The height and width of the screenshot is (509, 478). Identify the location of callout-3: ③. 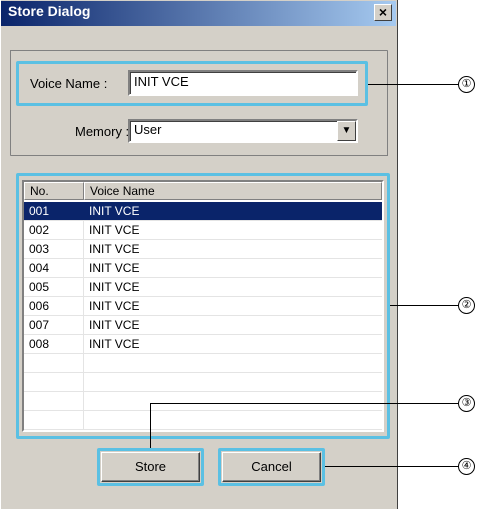
(466, 403).